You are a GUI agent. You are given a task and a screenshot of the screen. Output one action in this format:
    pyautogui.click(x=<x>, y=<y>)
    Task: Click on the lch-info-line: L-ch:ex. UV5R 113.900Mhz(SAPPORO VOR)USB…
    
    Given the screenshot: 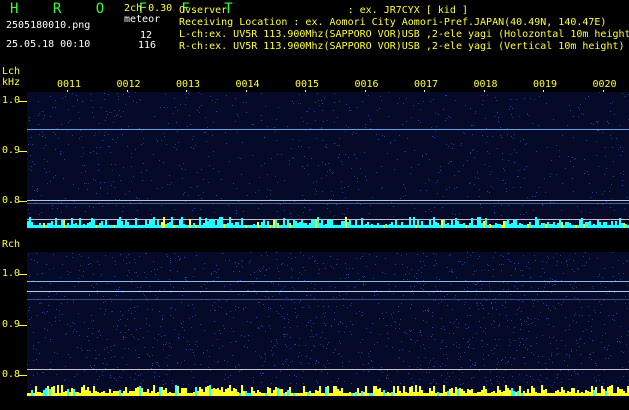 What is the action you would take?
    pyautogui.click(x=404, y=34)
    